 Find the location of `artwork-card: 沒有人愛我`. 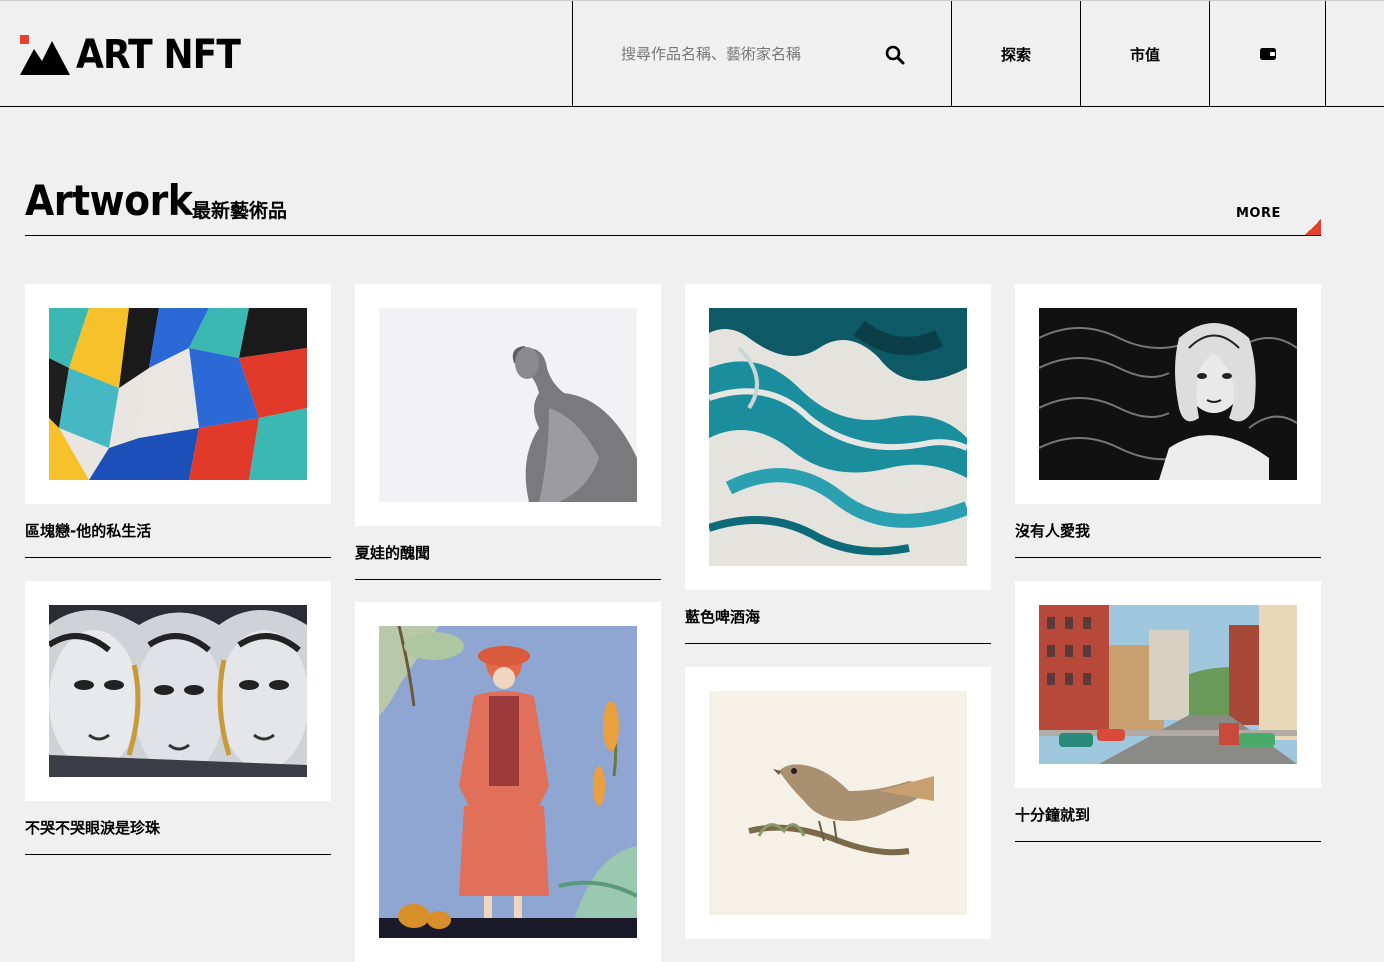

artwork-card: 沒有人愛我 is located at coordinates (1168, 421).